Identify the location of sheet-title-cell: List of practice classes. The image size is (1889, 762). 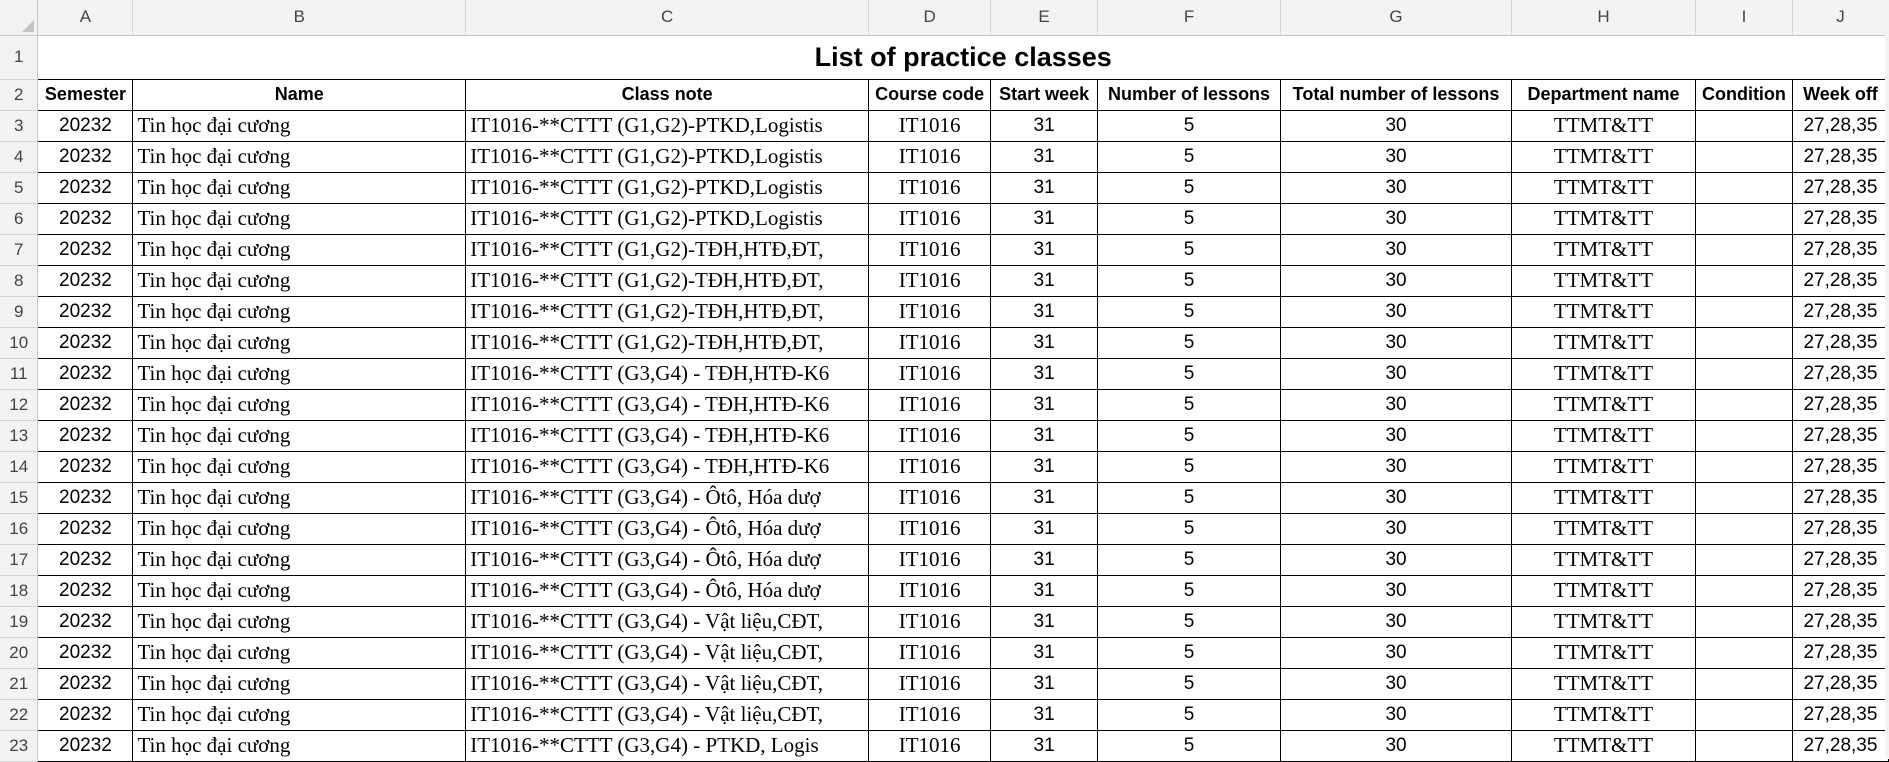
(963, 57).